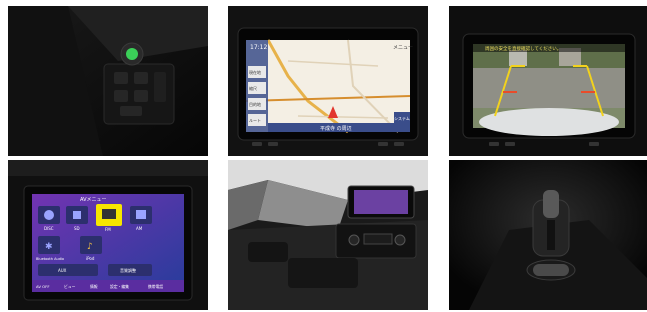  Describe the element at coordinates (93, 200) in the screenshot. I see `av-menu-title: AVメニュー` at that location.